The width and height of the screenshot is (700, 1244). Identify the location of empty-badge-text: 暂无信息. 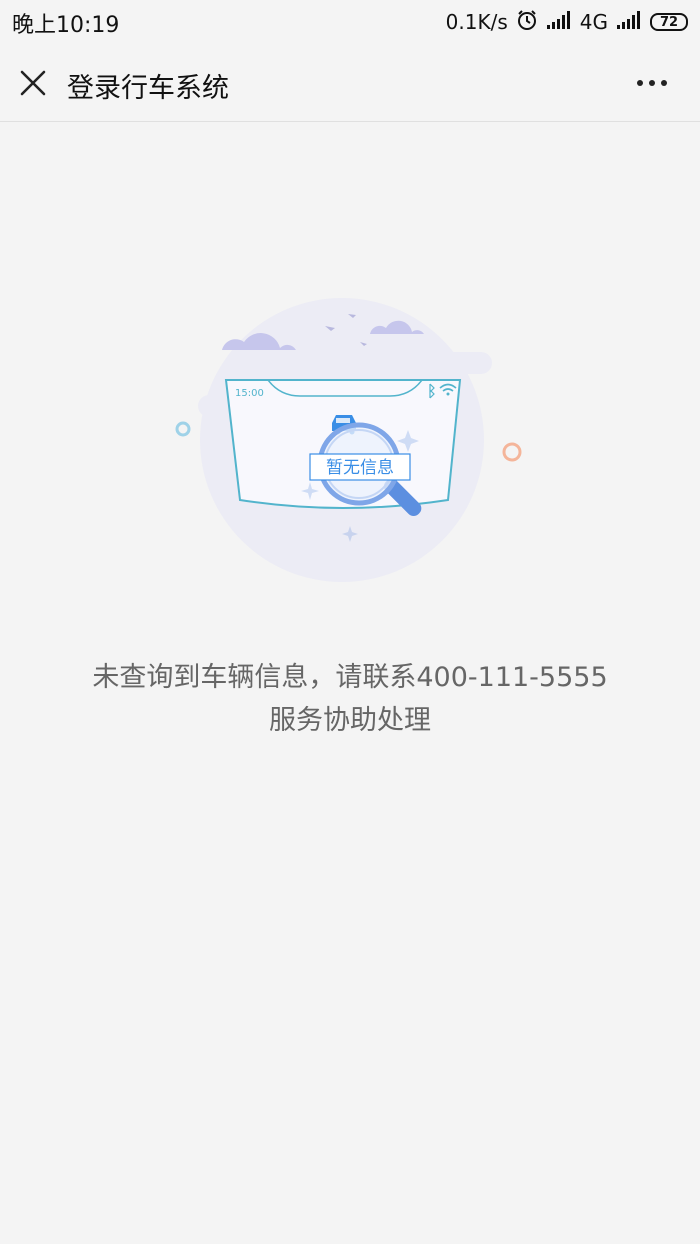
(360, 468).